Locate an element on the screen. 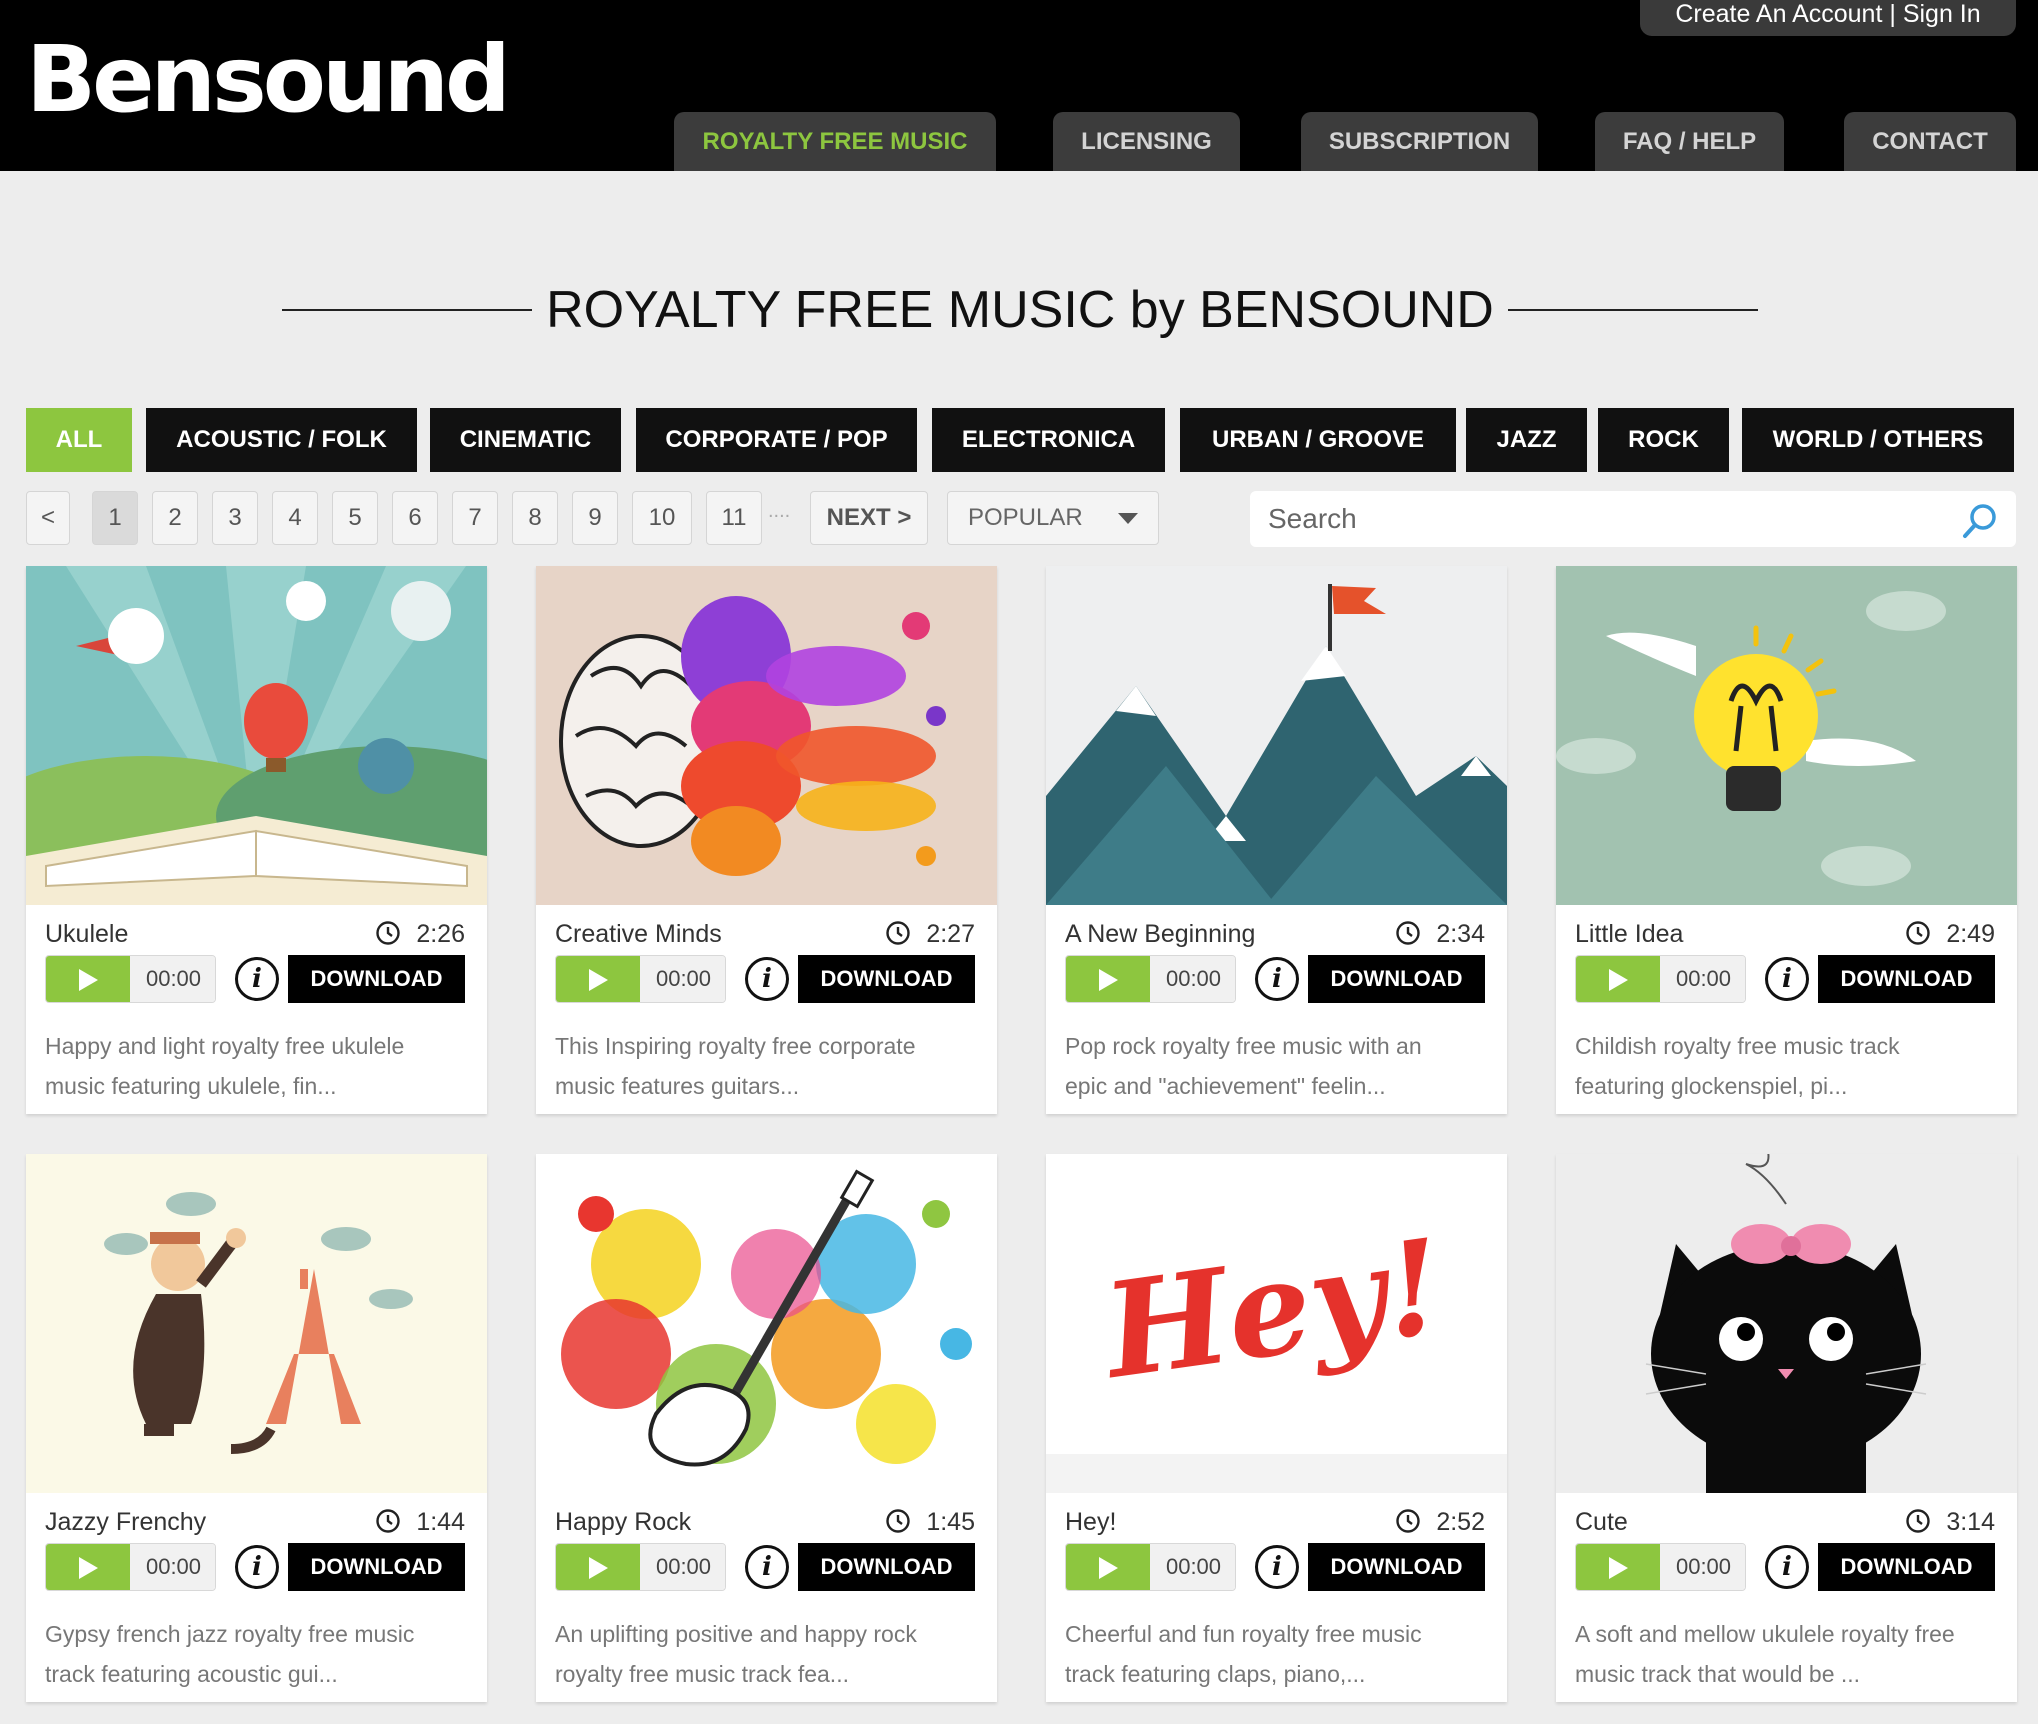 The width and height of the screenshot is (2038, 1724). track-title: Creative Minds is located at coordinates (638, 934).